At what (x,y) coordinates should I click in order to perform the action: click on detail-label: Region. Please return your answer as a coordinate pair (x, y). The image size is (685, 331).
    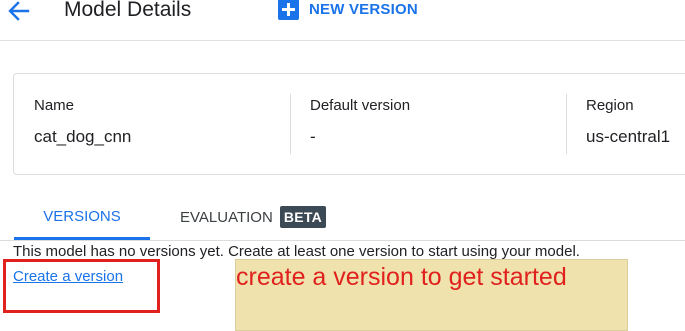
    Looking at the image, I should click on (610, 105).